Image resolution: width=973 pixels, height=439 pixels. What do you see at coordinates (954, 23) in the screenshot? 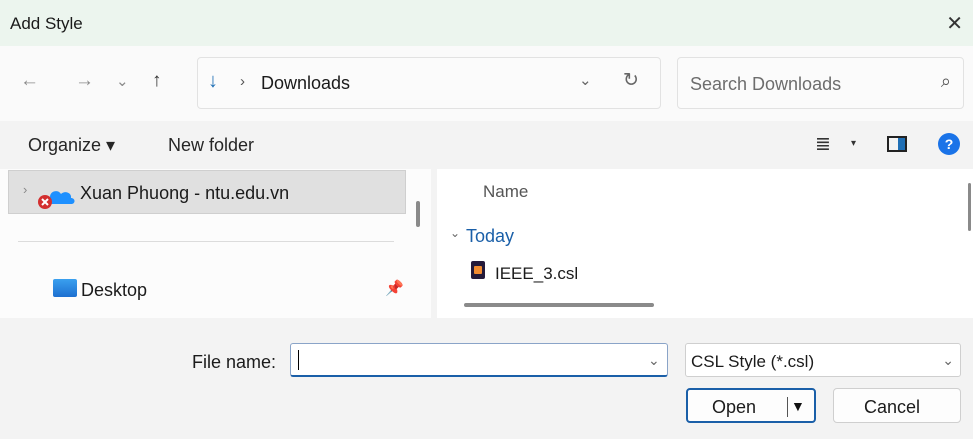
I see `close-icon: ✕` at bounding box center [954, 23].